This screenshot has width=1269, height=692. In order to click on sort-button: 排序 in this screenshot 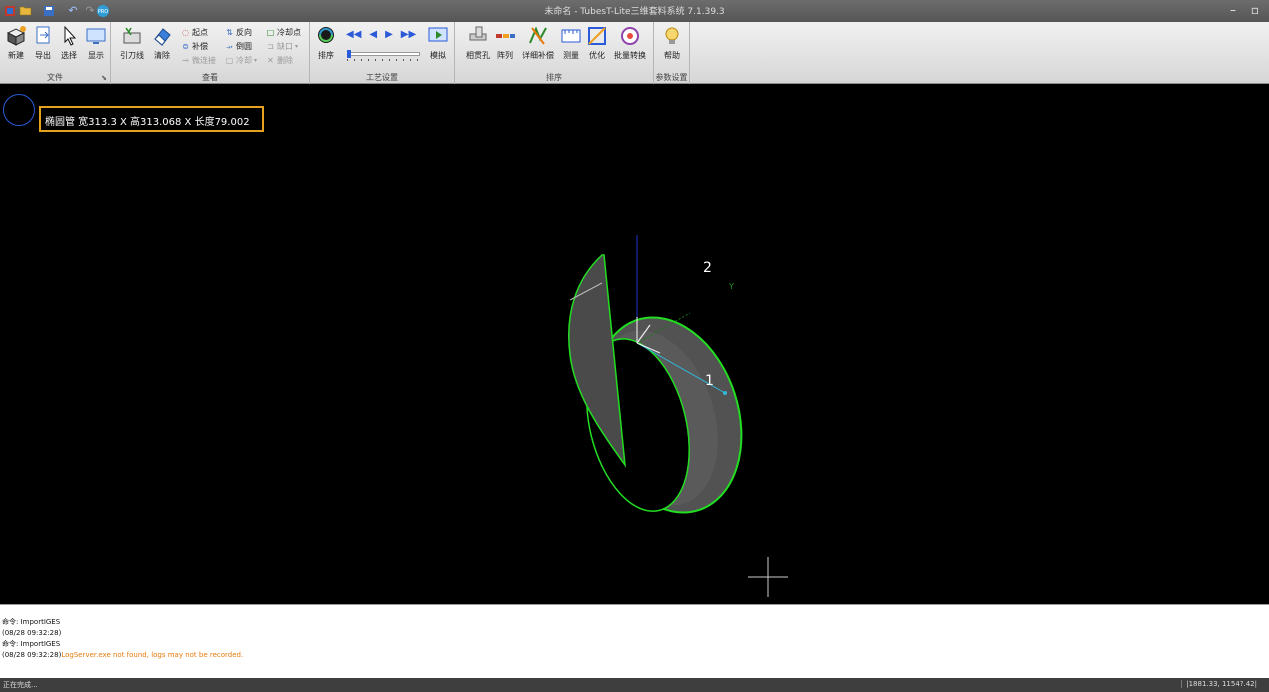, I will do `click(326, 45)`.